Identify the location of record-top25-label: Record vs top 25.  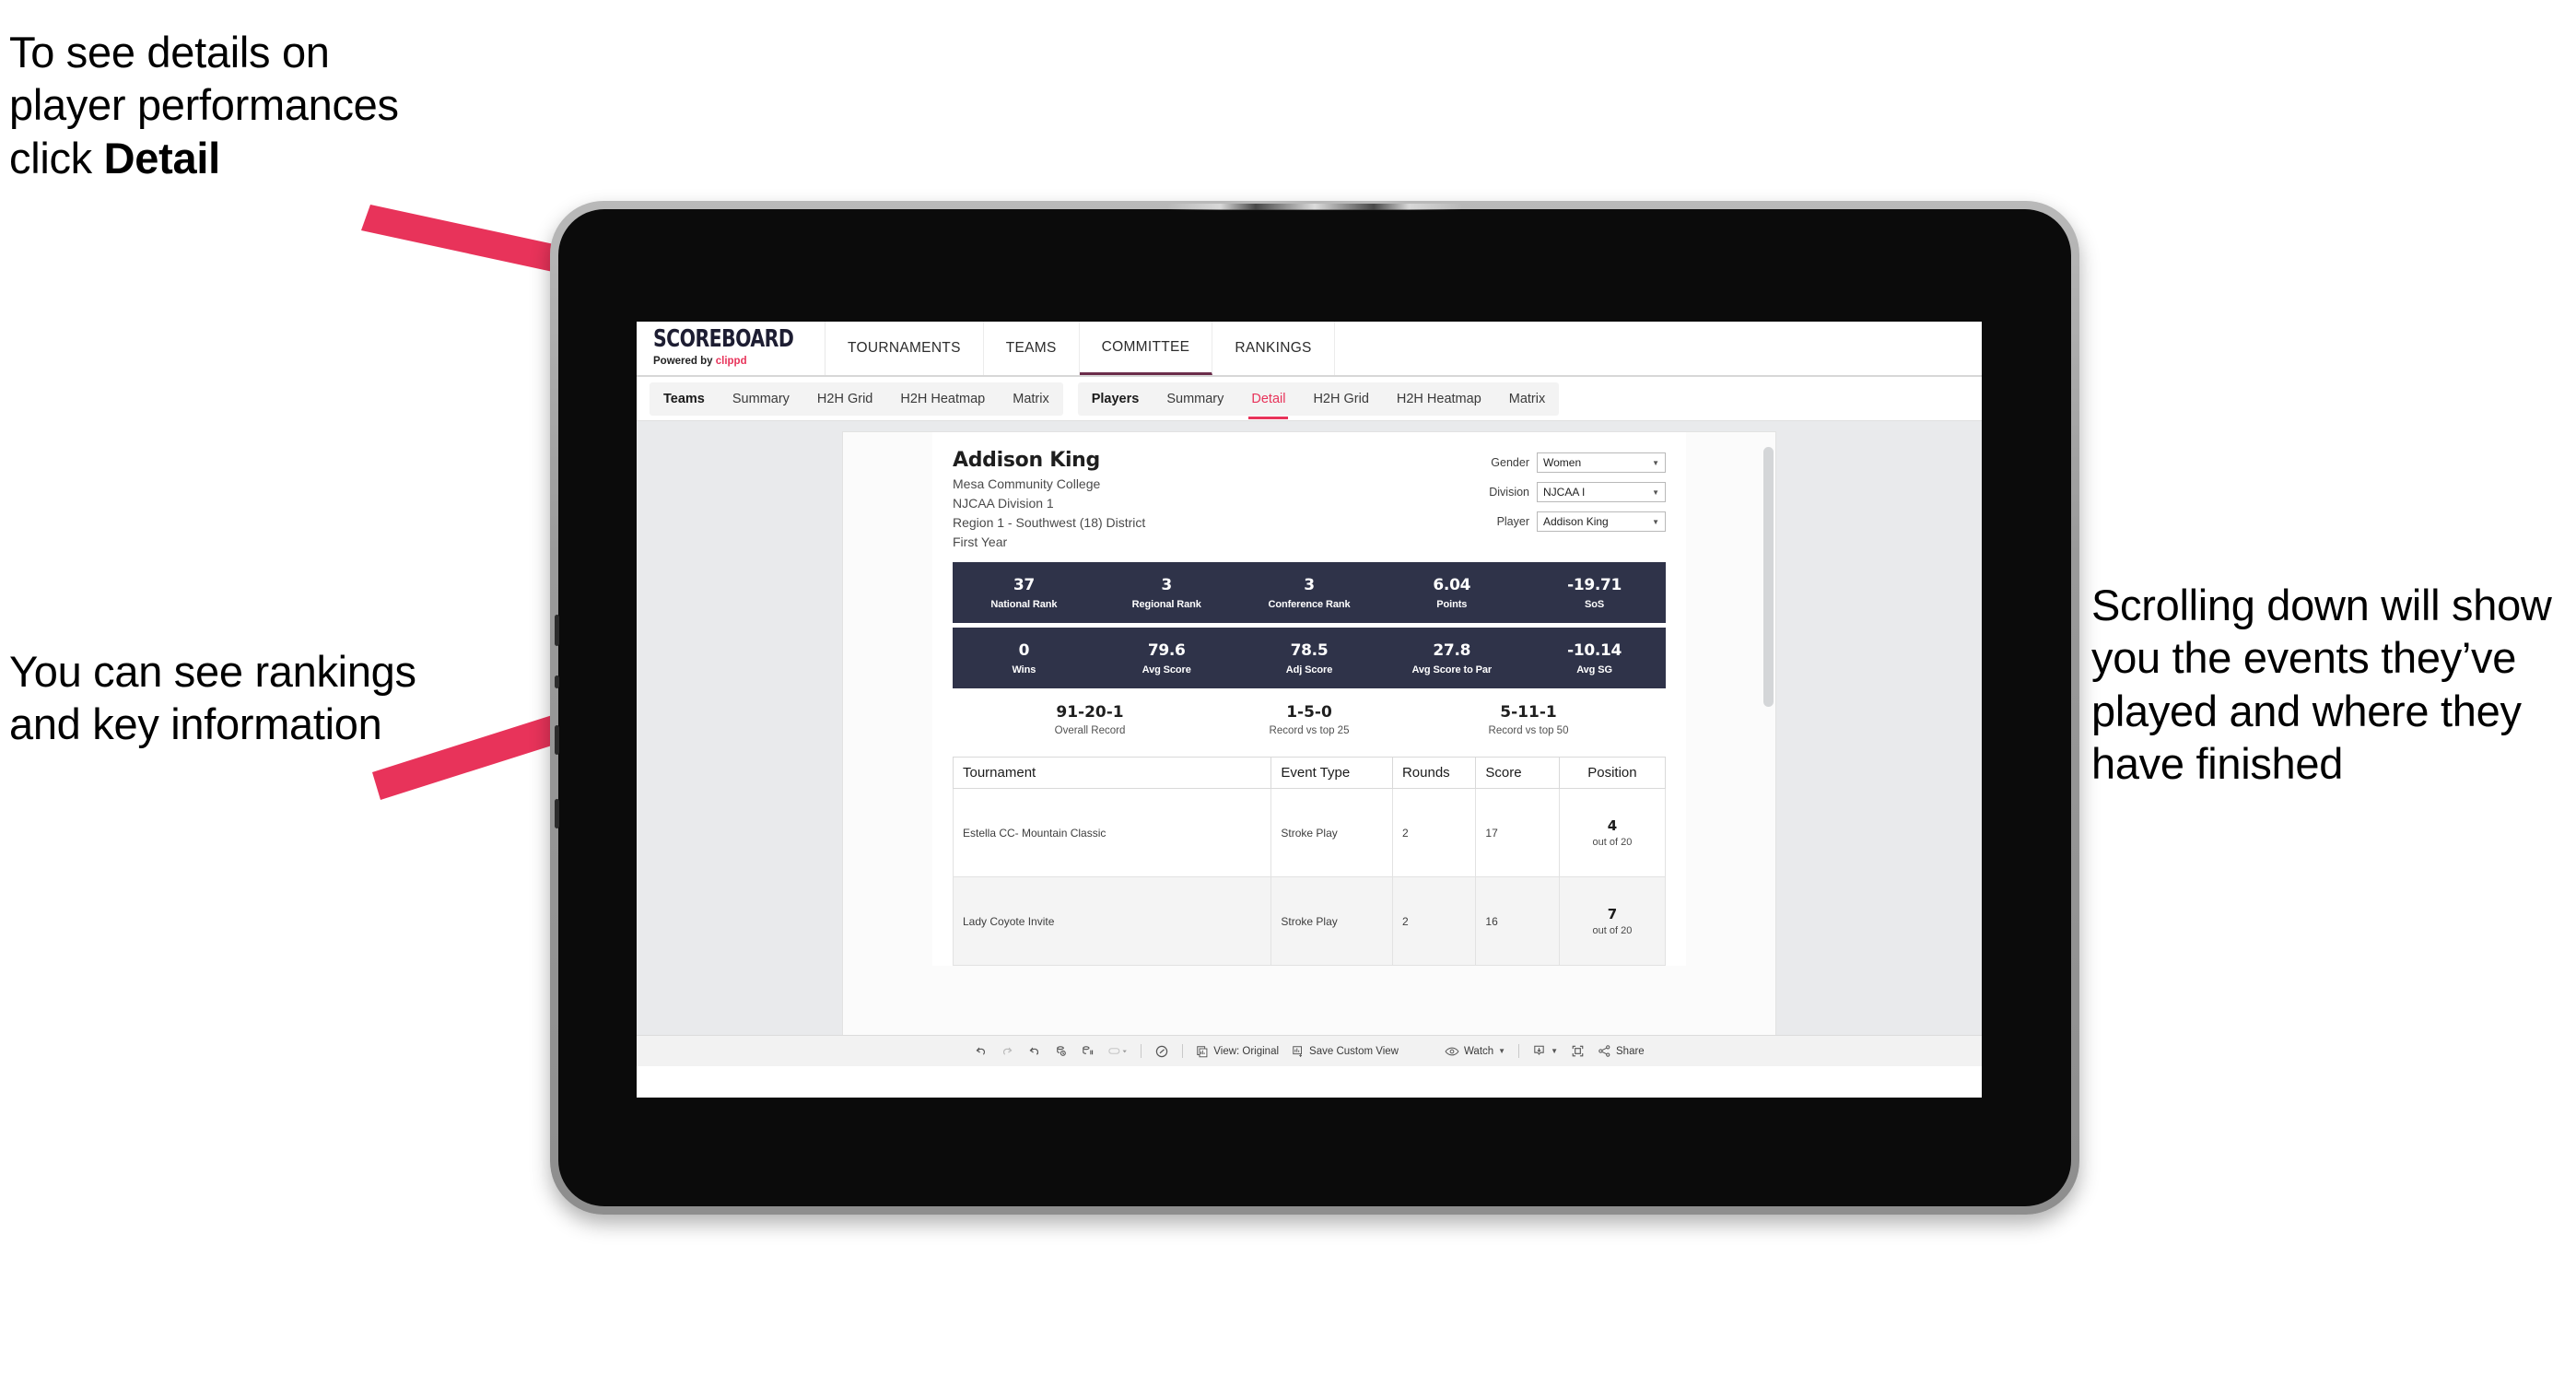
(1309, 730).